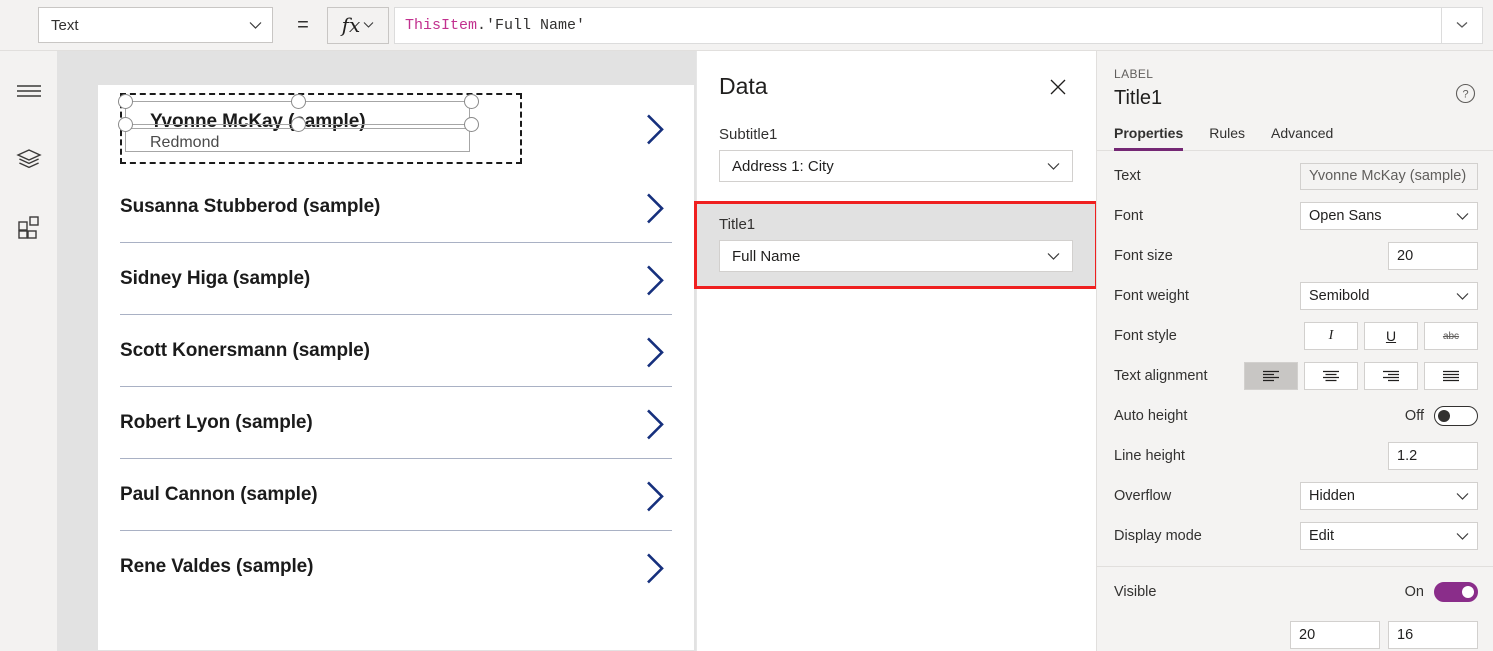  Describe the element at coordinates (1389, 496) in the screenshot. I see `overflow-dropdown: Hidden` at that location.